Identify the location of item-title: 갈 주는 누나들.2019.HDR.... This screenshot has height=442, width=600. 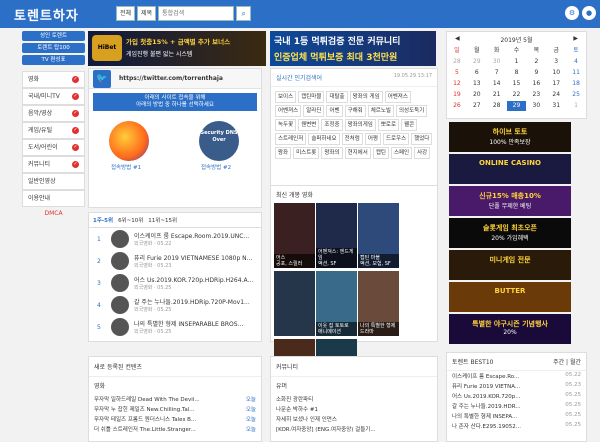
(486, 406).